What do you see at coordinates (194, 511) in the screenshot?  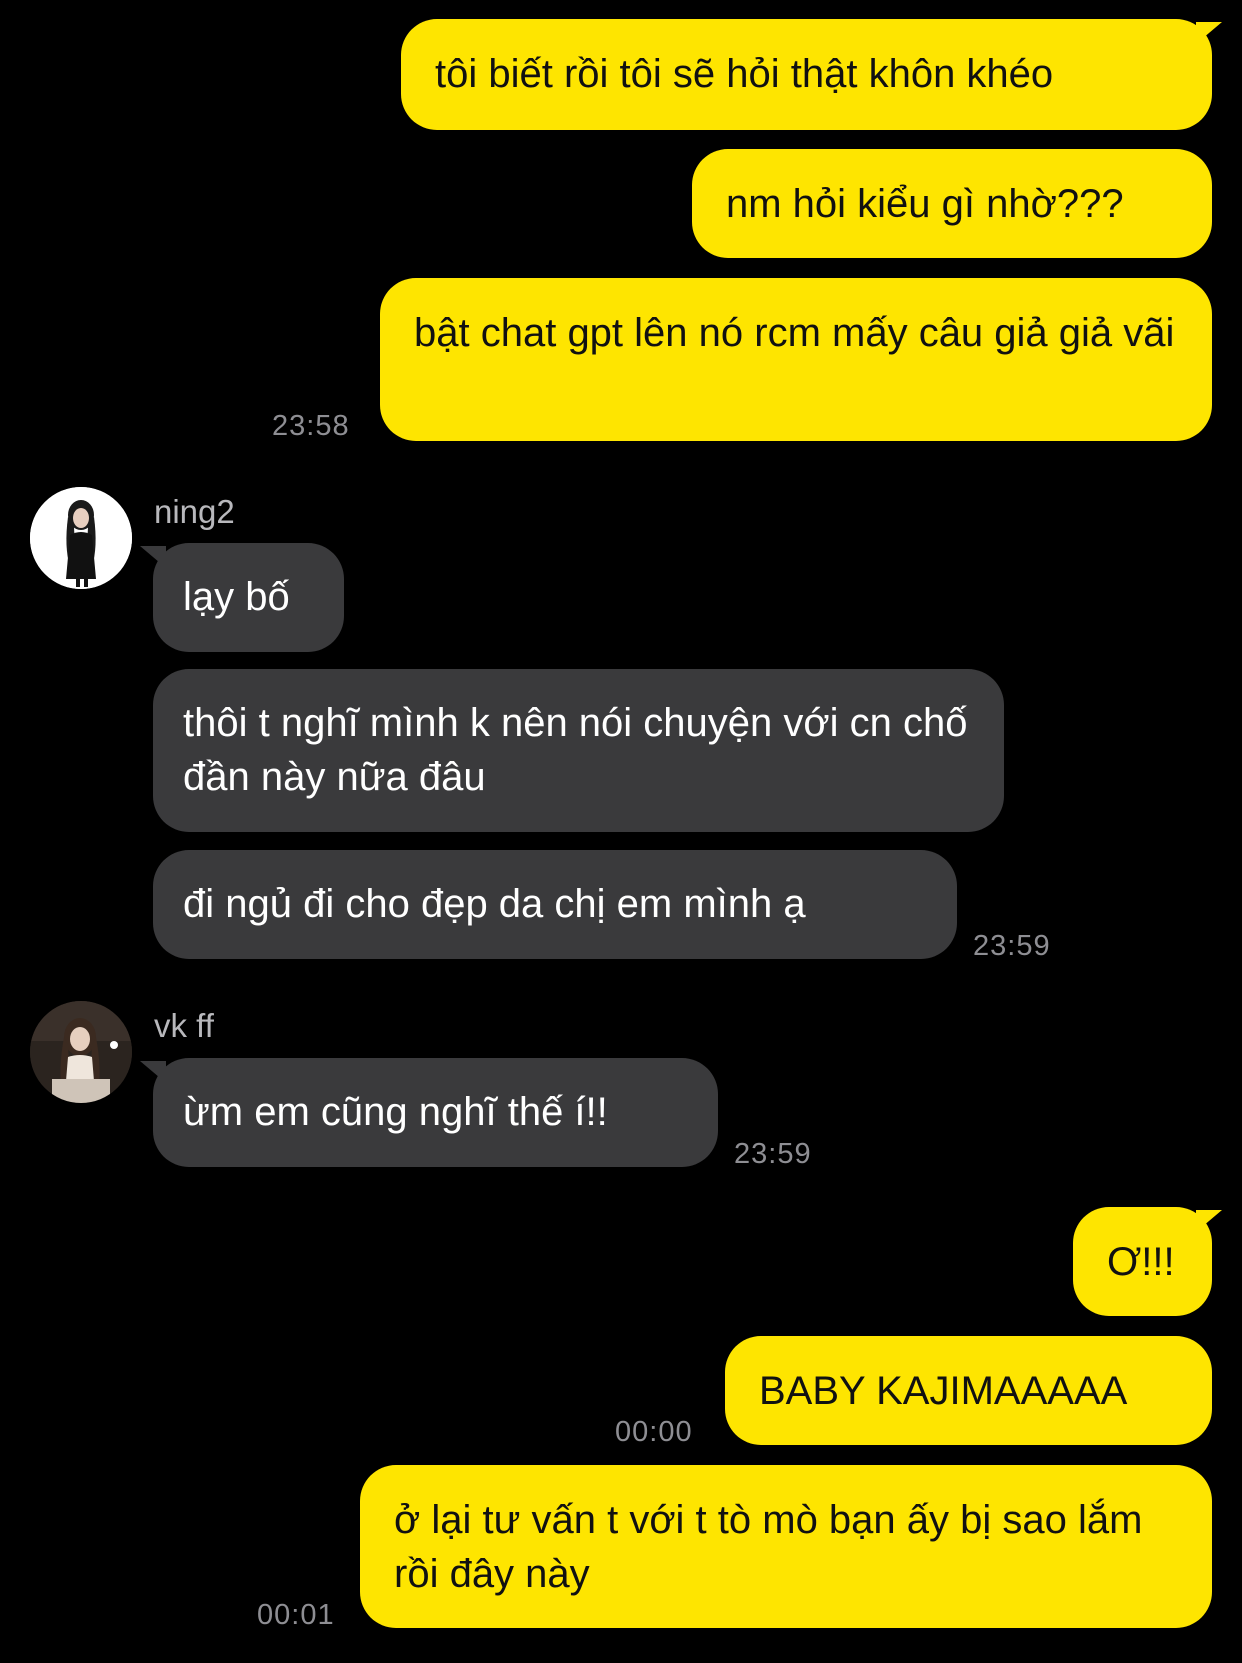 I see `sender-name: ning2` at bounding box center [194, 511].